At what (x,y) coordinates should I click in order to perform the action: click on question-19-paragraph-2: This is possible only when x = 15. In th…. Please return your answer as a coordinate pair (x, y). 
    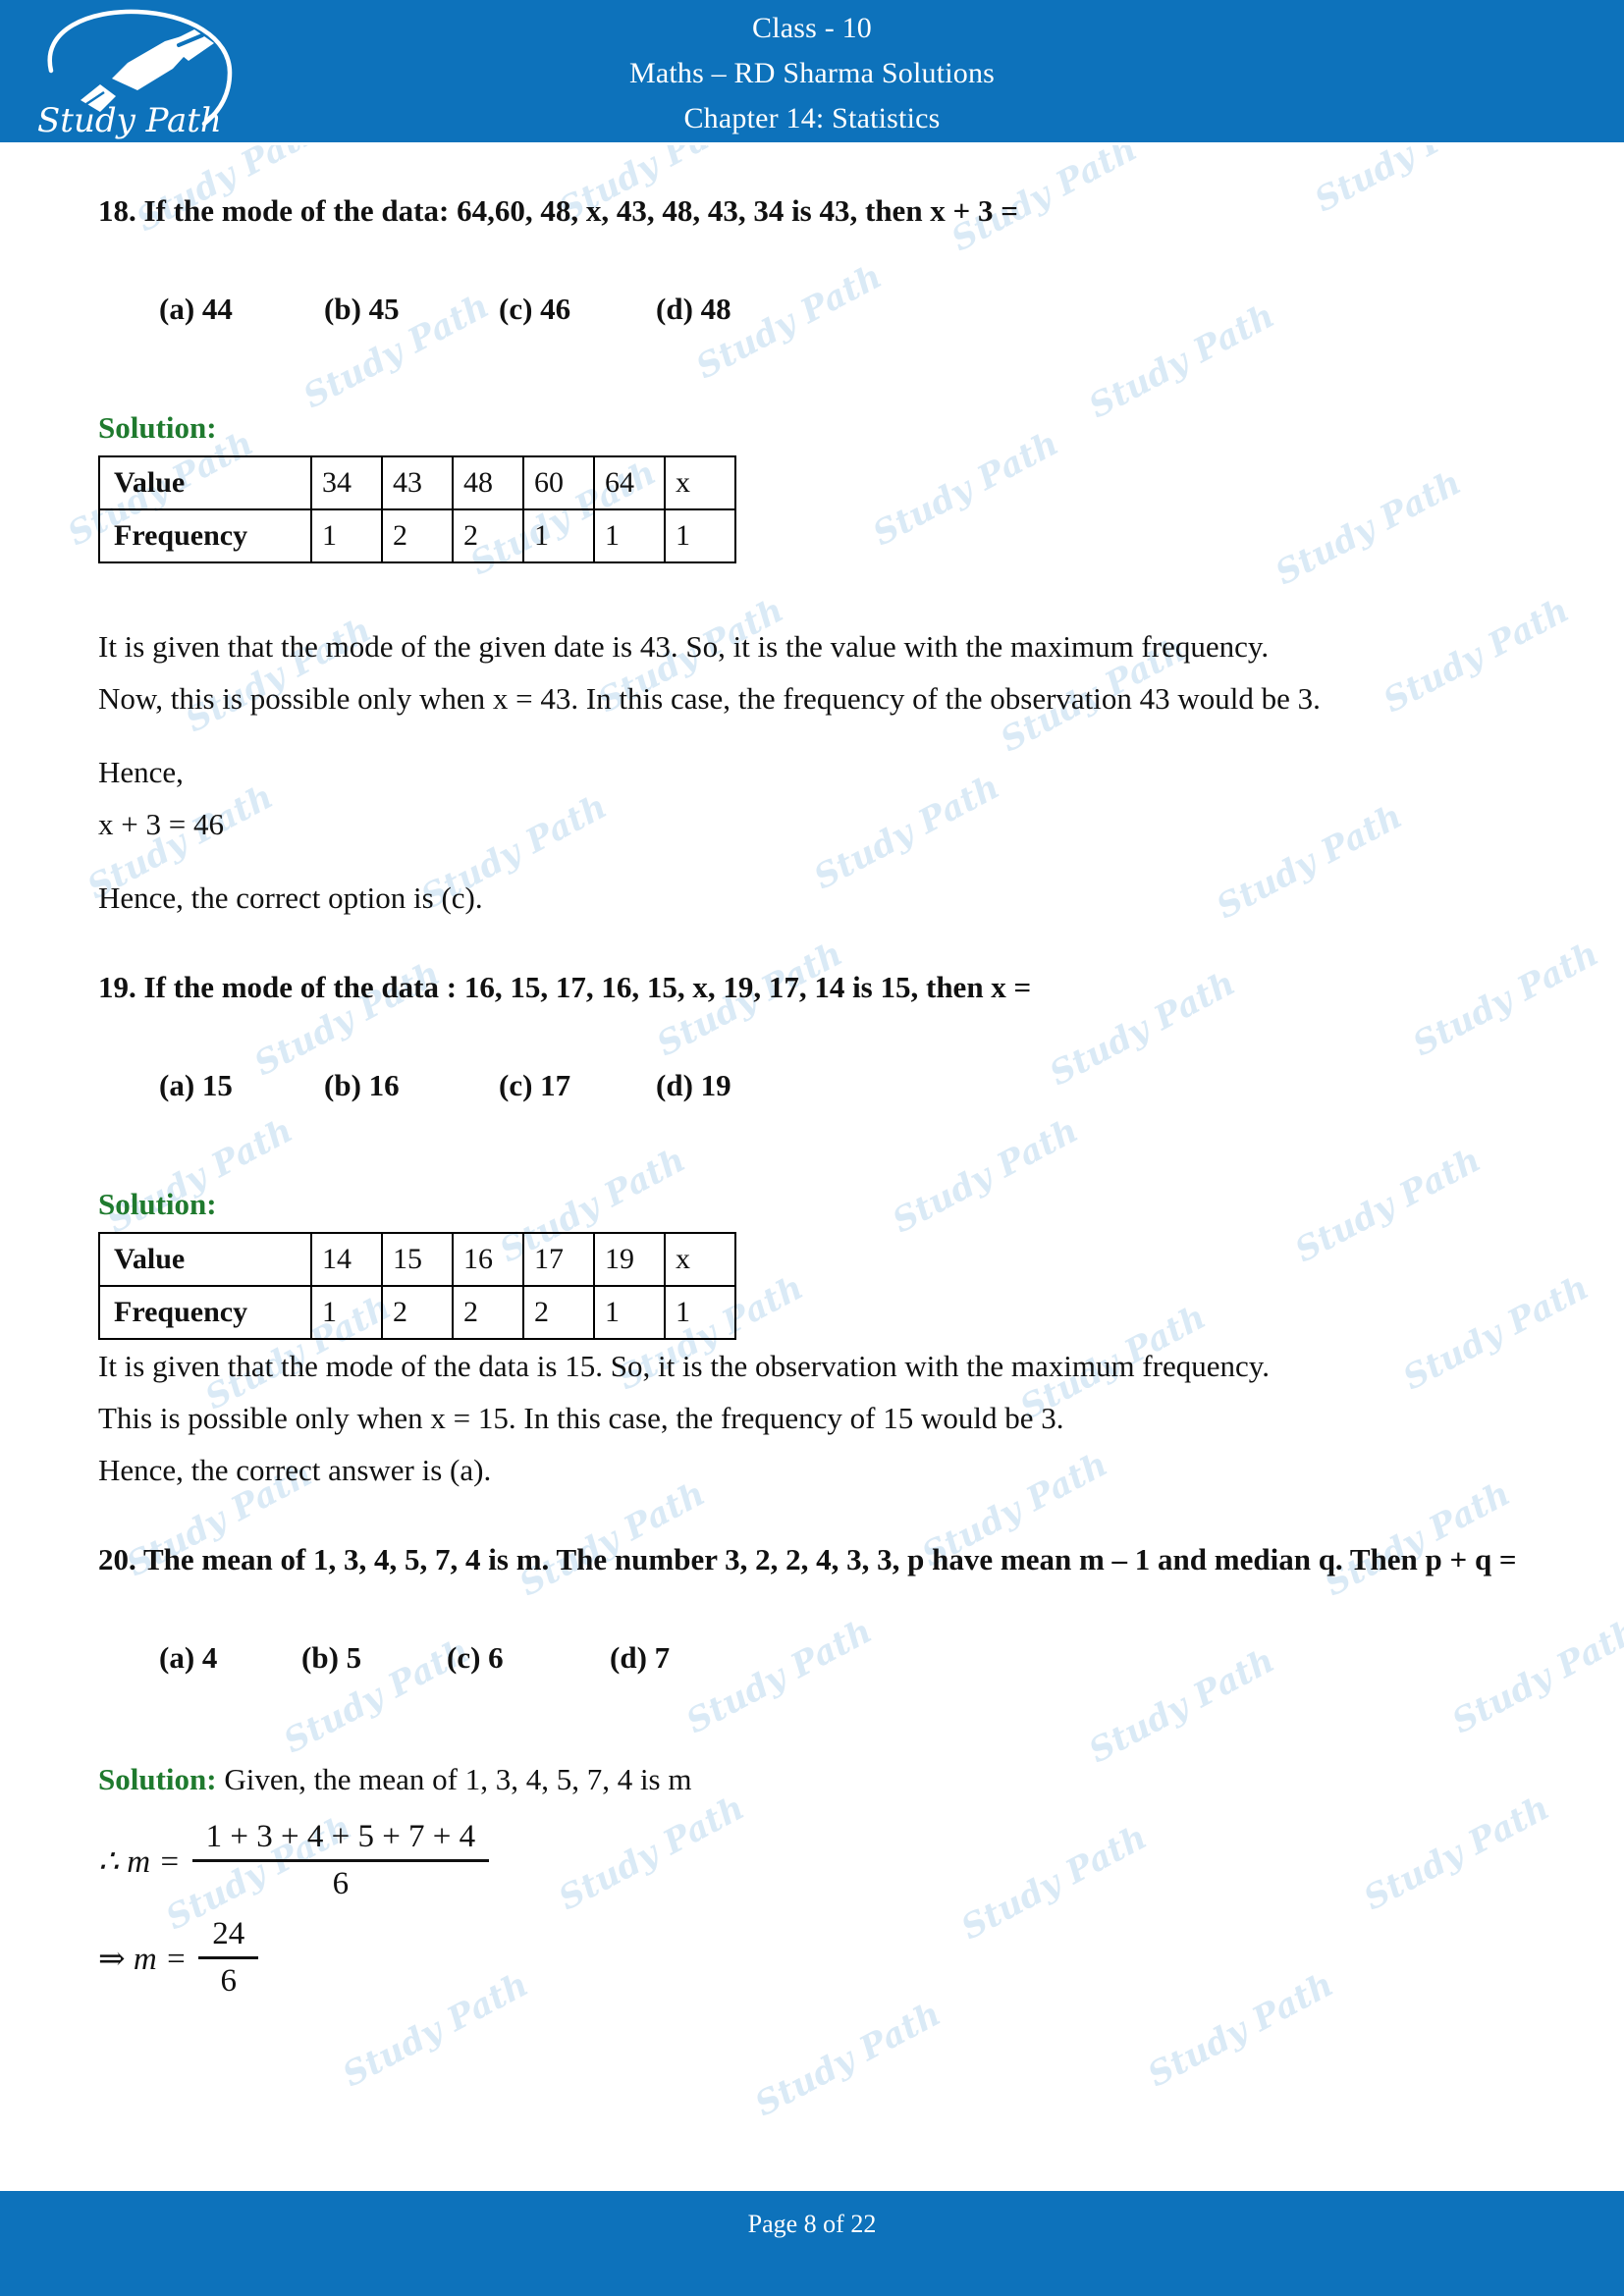
    Looking at the image, I should click on (581, 1418).